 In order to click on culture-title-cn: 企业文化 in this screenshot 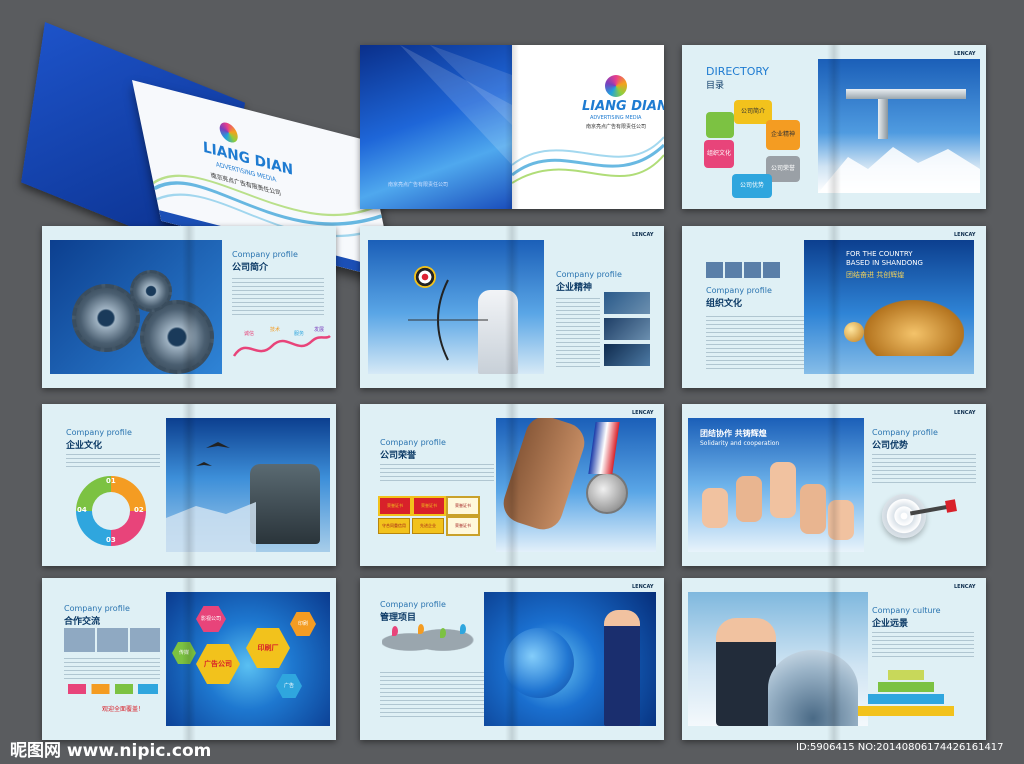, I will do `click(84, 446)`.